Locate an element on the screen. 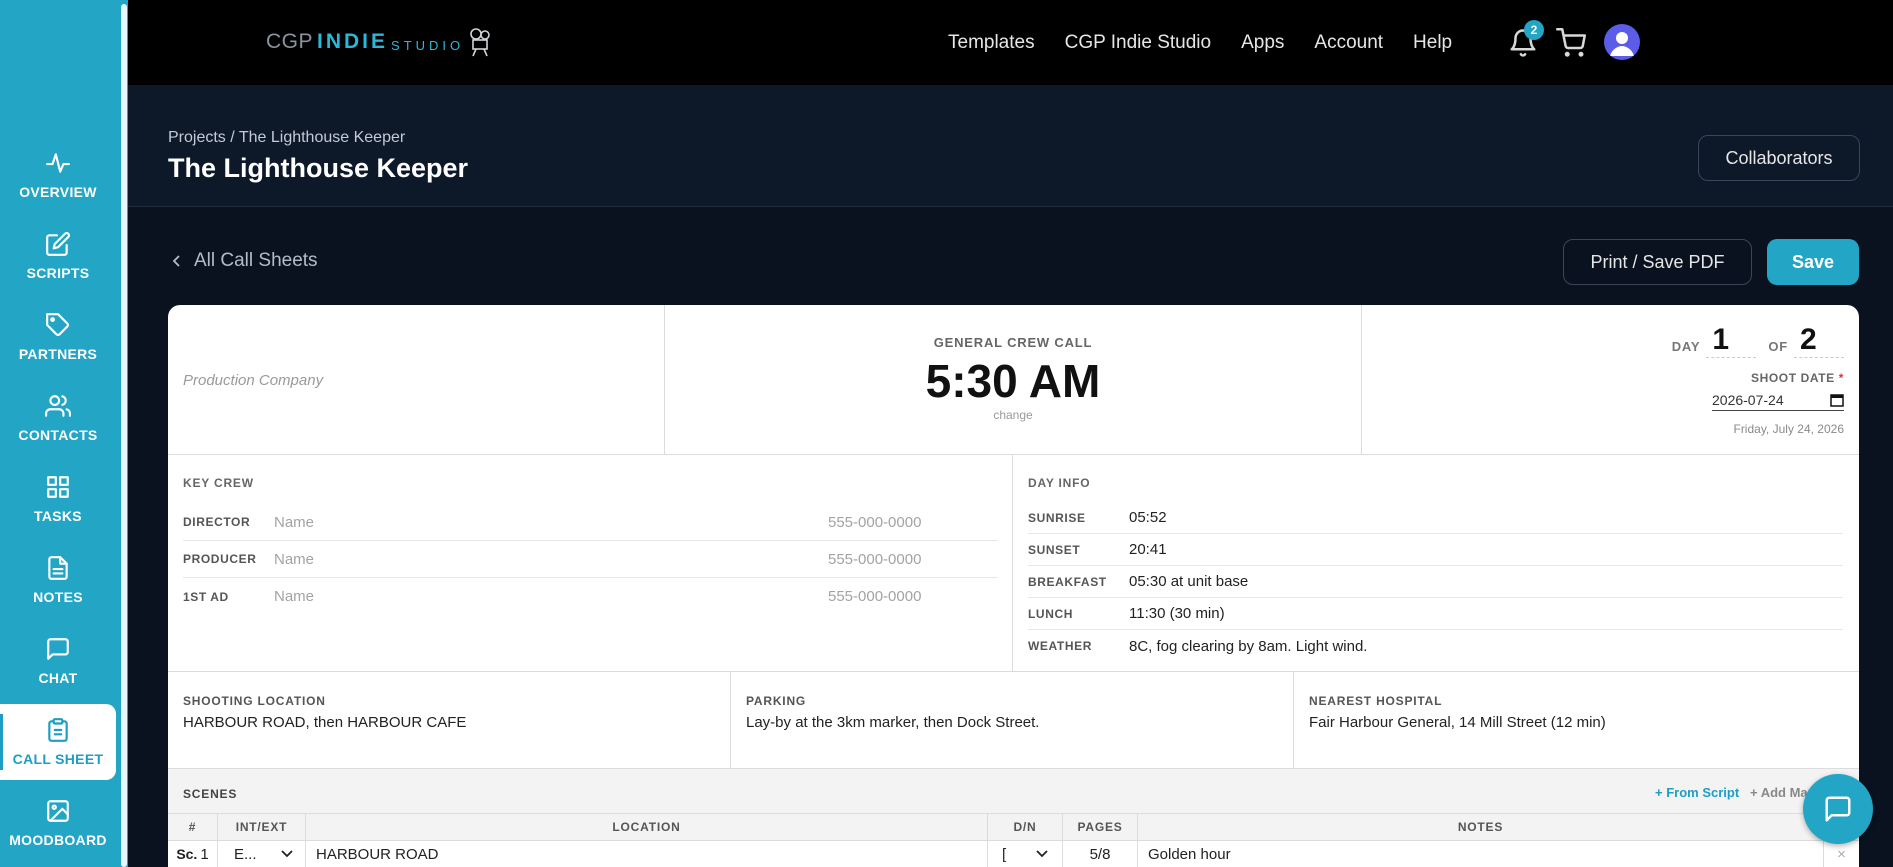 Image resolution: width=1893 pixels, height=867 pixels. sidebar-item-label: TASKS is located at coordinates (58, 516).